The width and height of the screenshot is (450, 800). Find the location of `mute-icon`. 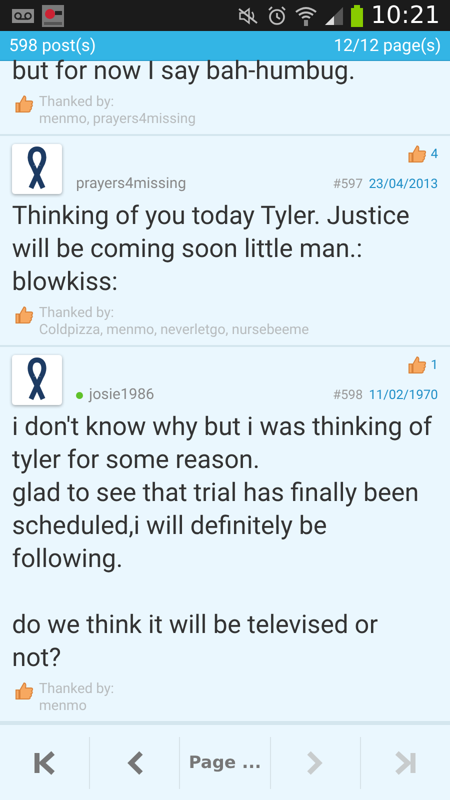

mute-icon is located at coordinates (247, 15).